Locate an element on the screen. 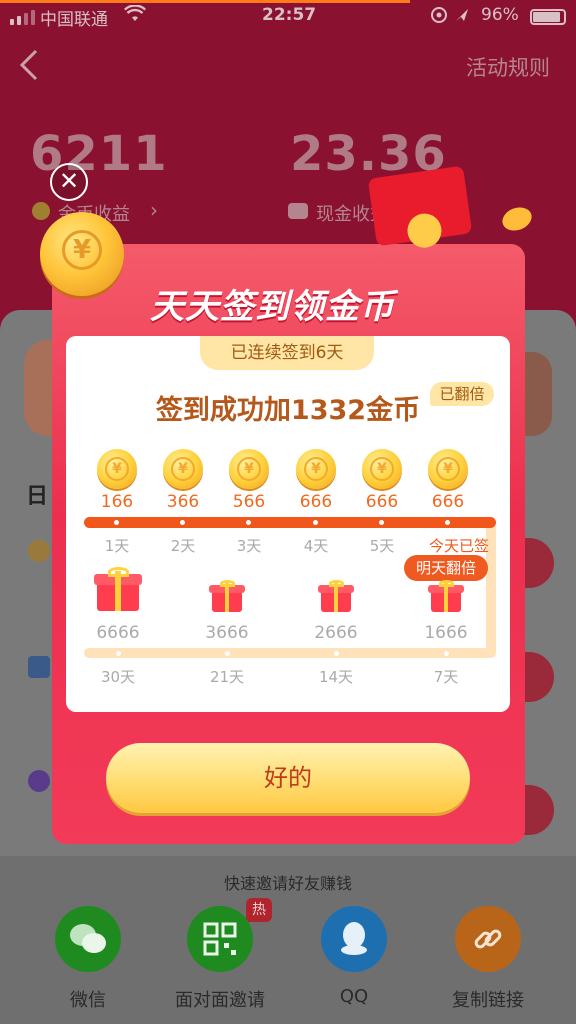  milestone-reward: 2666 is located at coordinates (336, 633).